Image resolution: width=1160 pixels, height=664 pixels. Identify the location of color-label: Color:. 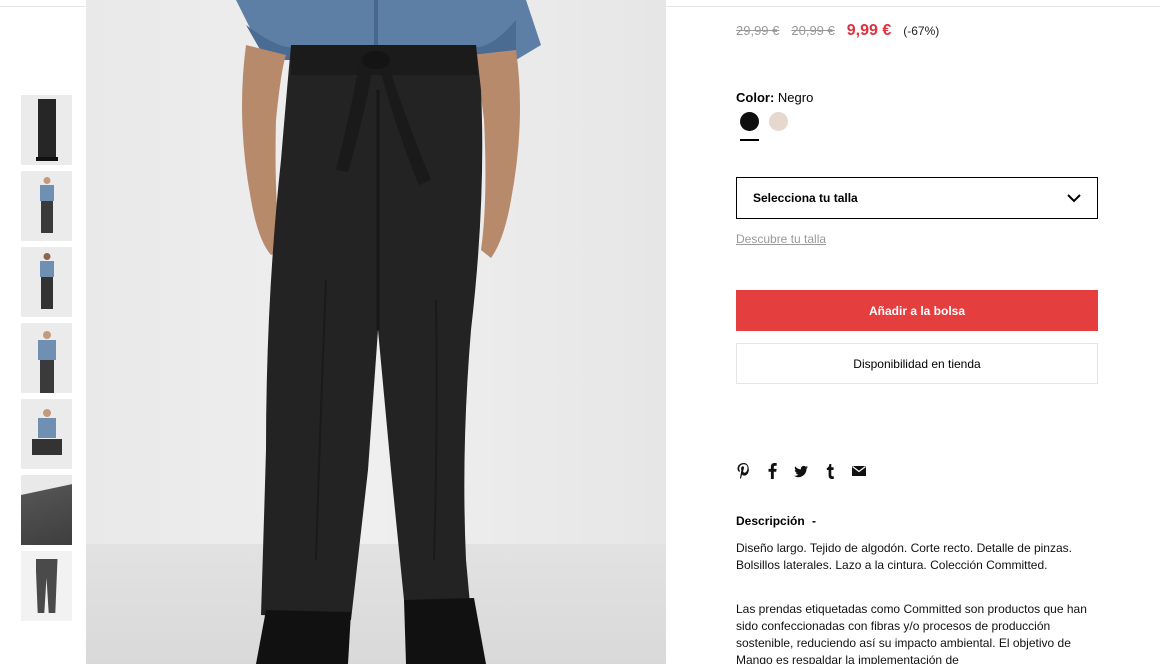
(755, 97).